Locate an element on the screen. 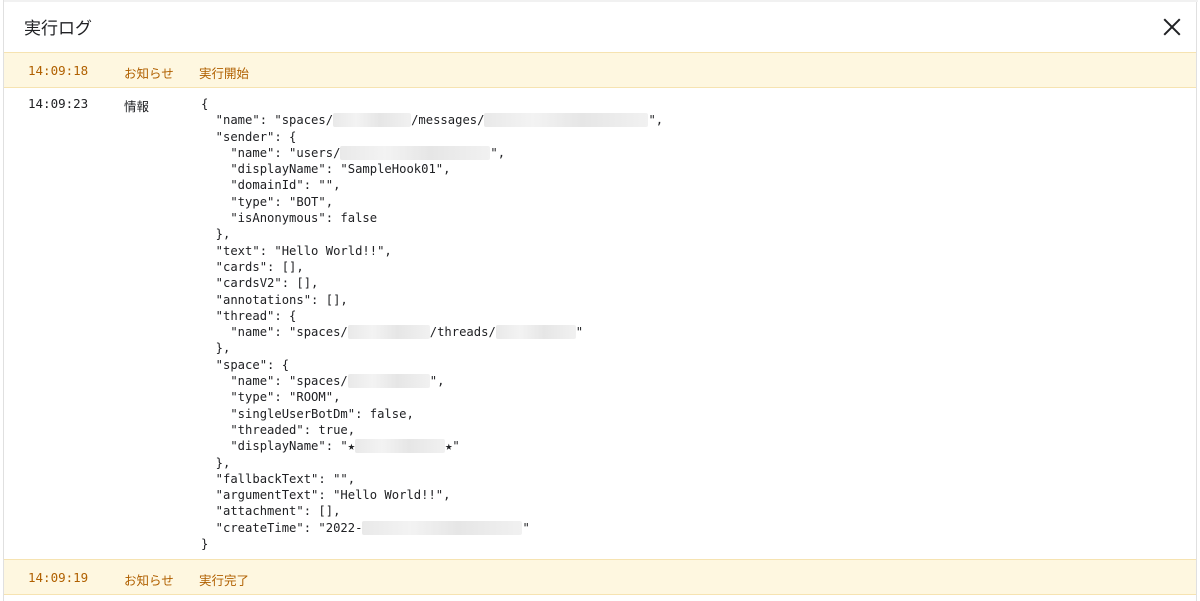 The width and height of the screenshot is (1200, 601). dialog-title: 実行ログ is located at coordinates (58, 29).